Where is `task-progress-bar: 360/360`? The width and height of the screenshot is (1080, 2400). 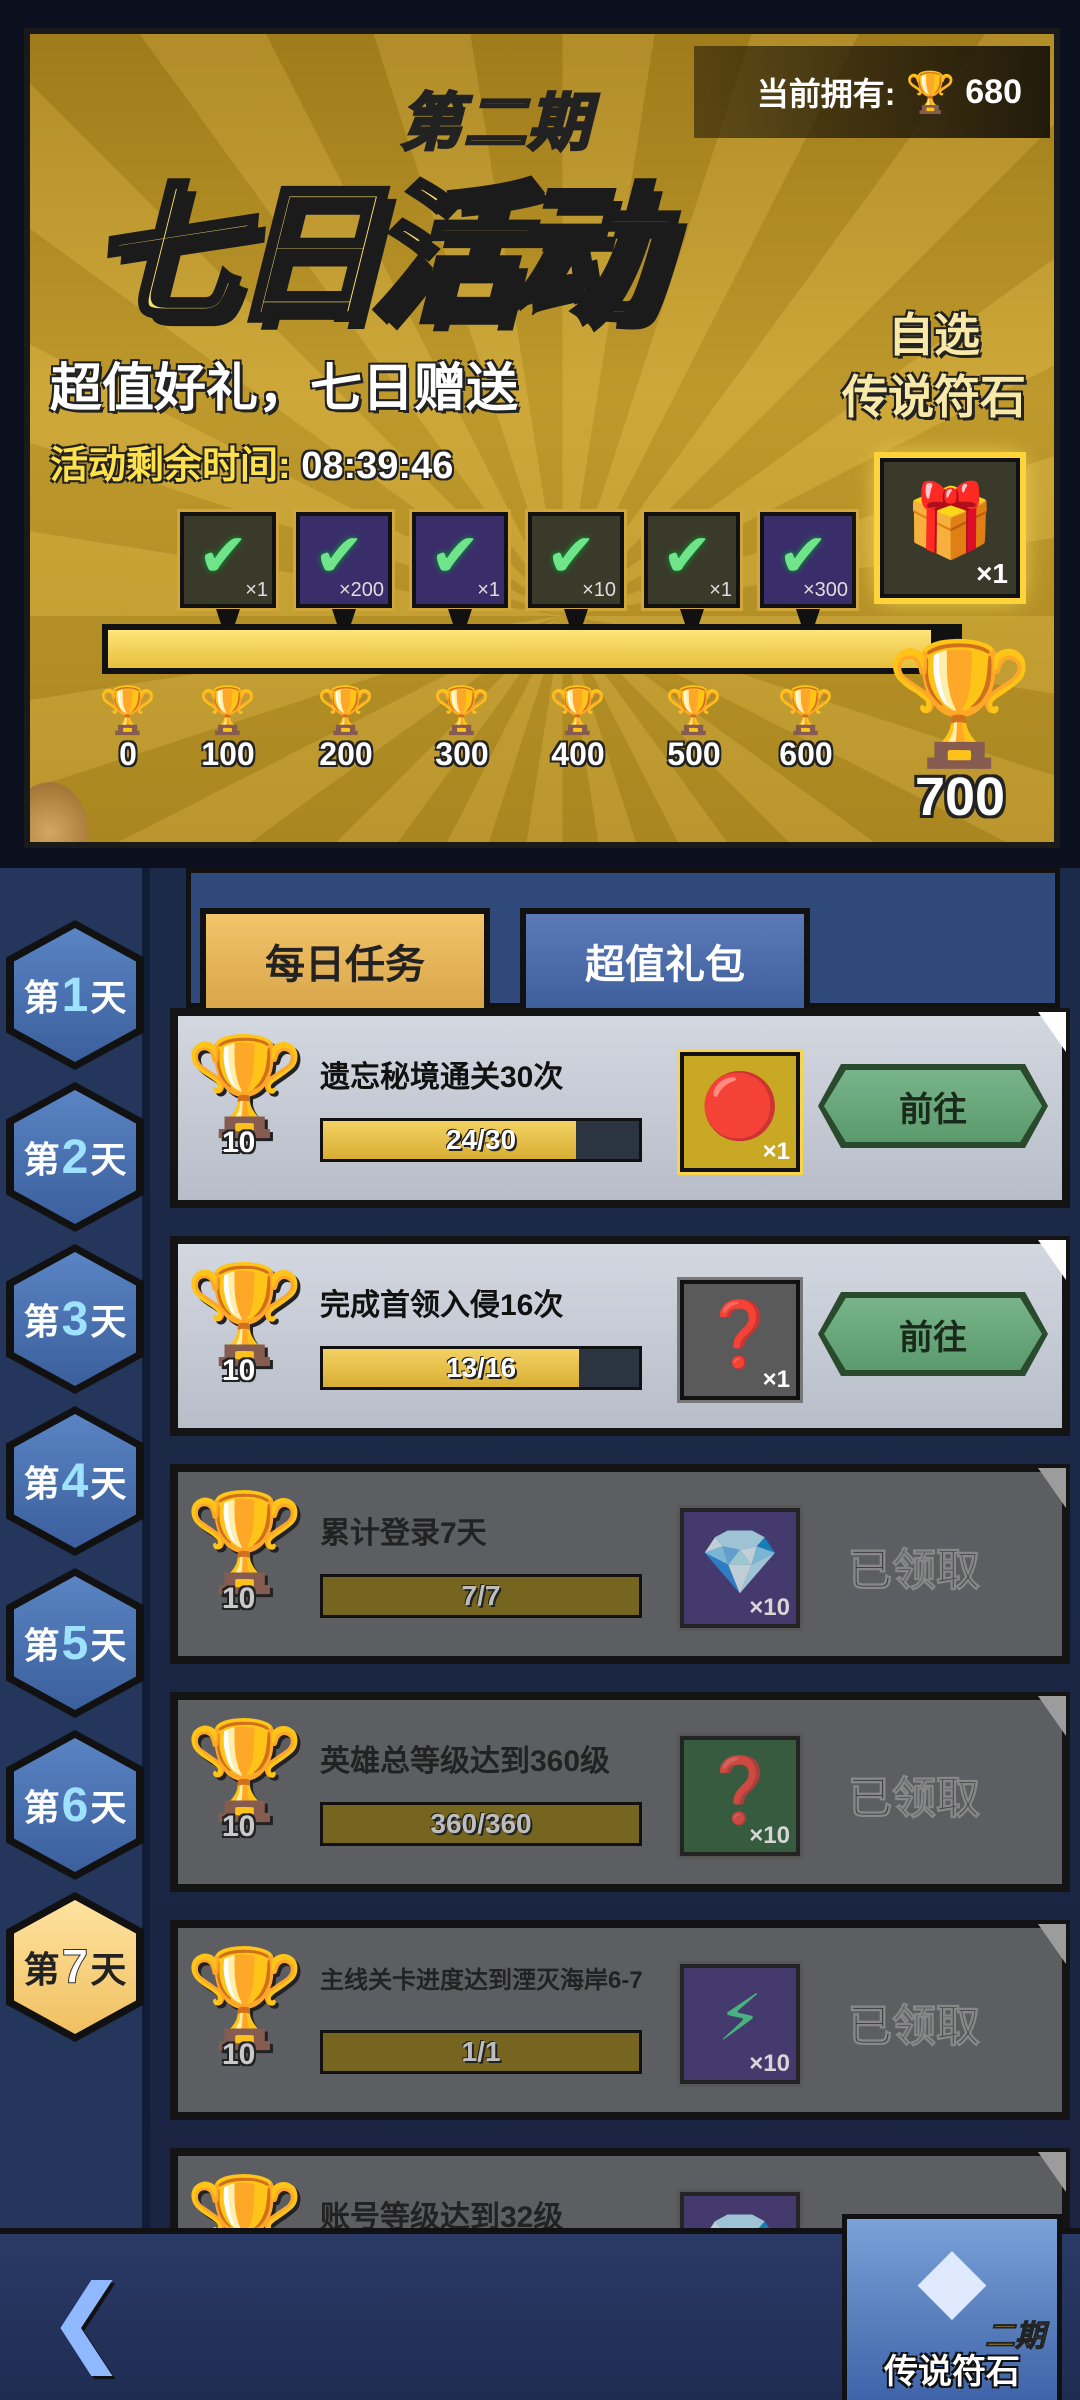
task-progress-bar: 360/360 is located at coordinates (481, 1824).